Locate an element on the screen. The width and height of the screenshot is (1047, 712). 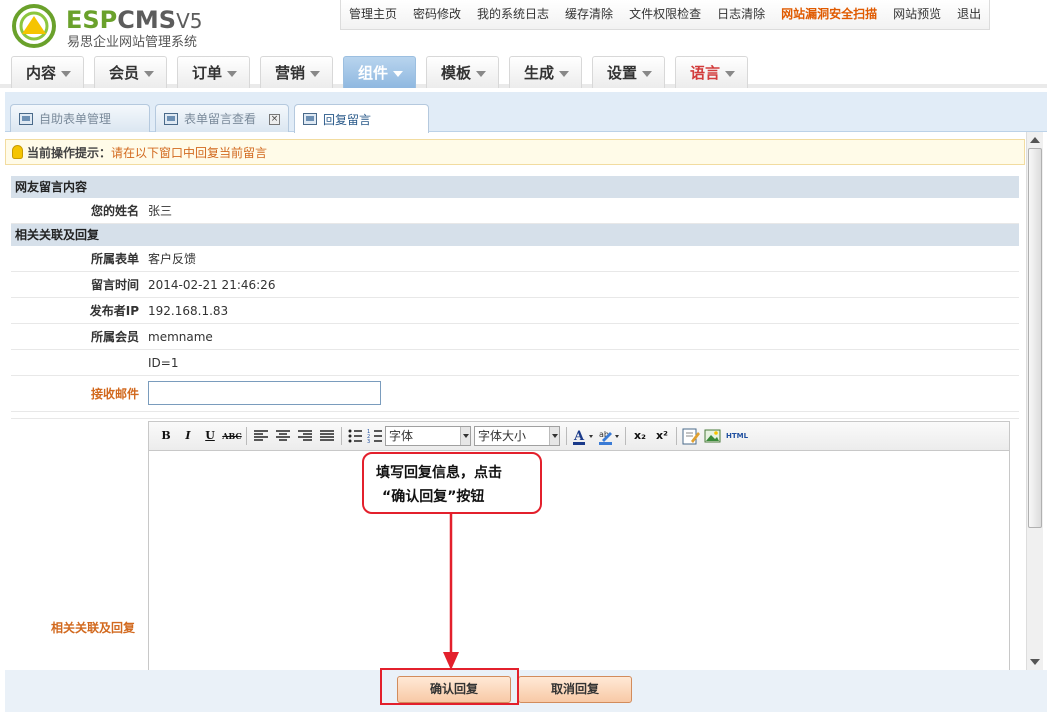
main-menu: 内容 会员 订单 营销 组件 模板 生成 设置 语言 is located at coordinates (523, 70).